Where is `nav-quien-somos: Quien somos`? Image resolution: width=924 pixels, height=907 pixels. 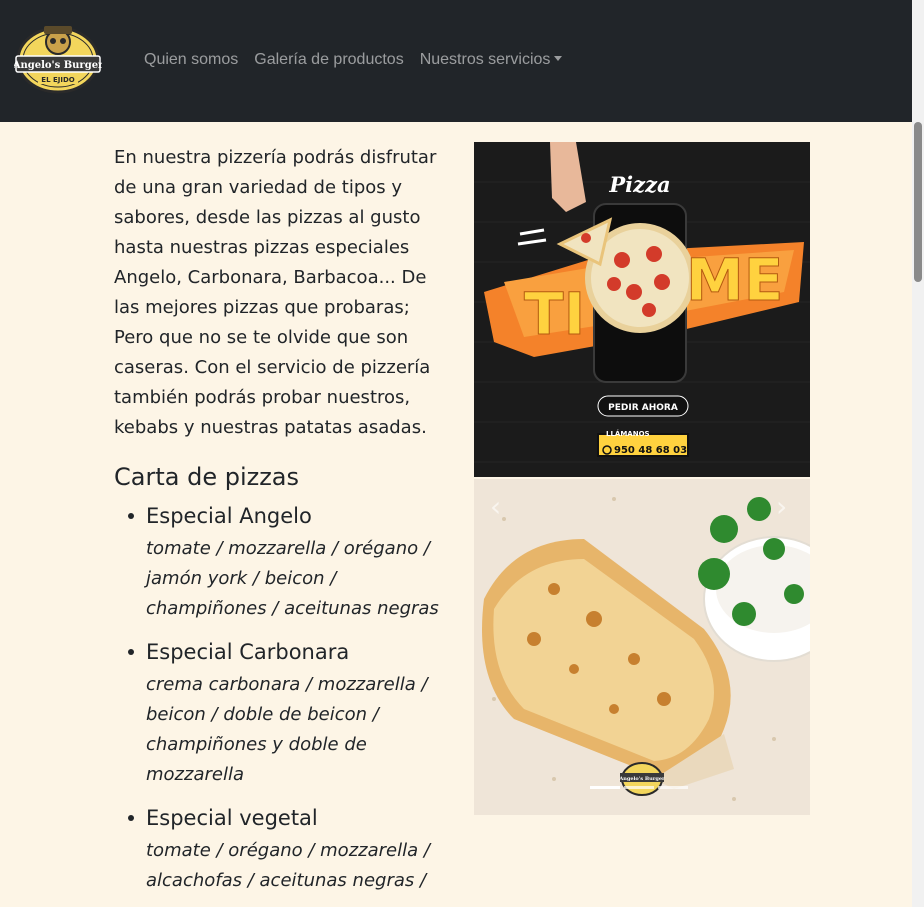
nav-quien-somos: Quien somos is located at coordinates (191, 60).